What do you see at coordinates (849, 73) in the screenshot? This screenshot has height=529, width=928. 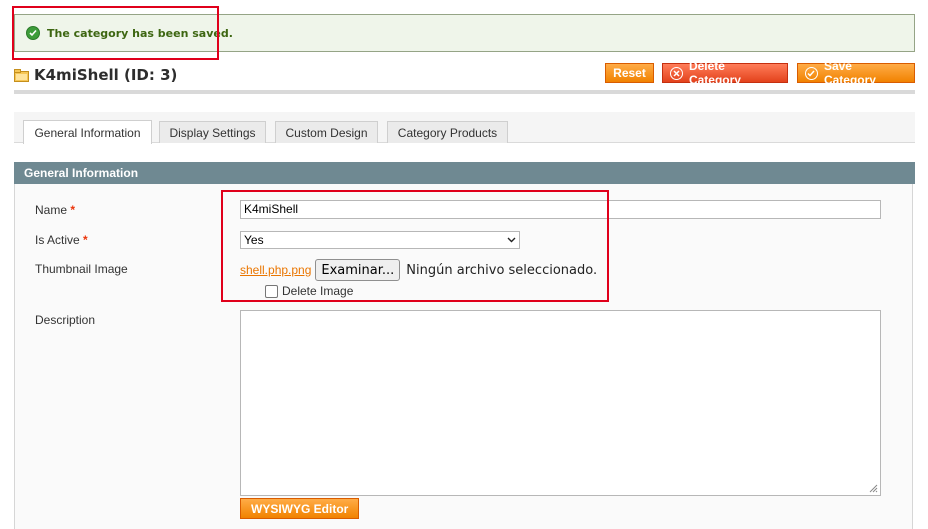 I see `save-category-label: Save Category` at bounding box center [849, 73].